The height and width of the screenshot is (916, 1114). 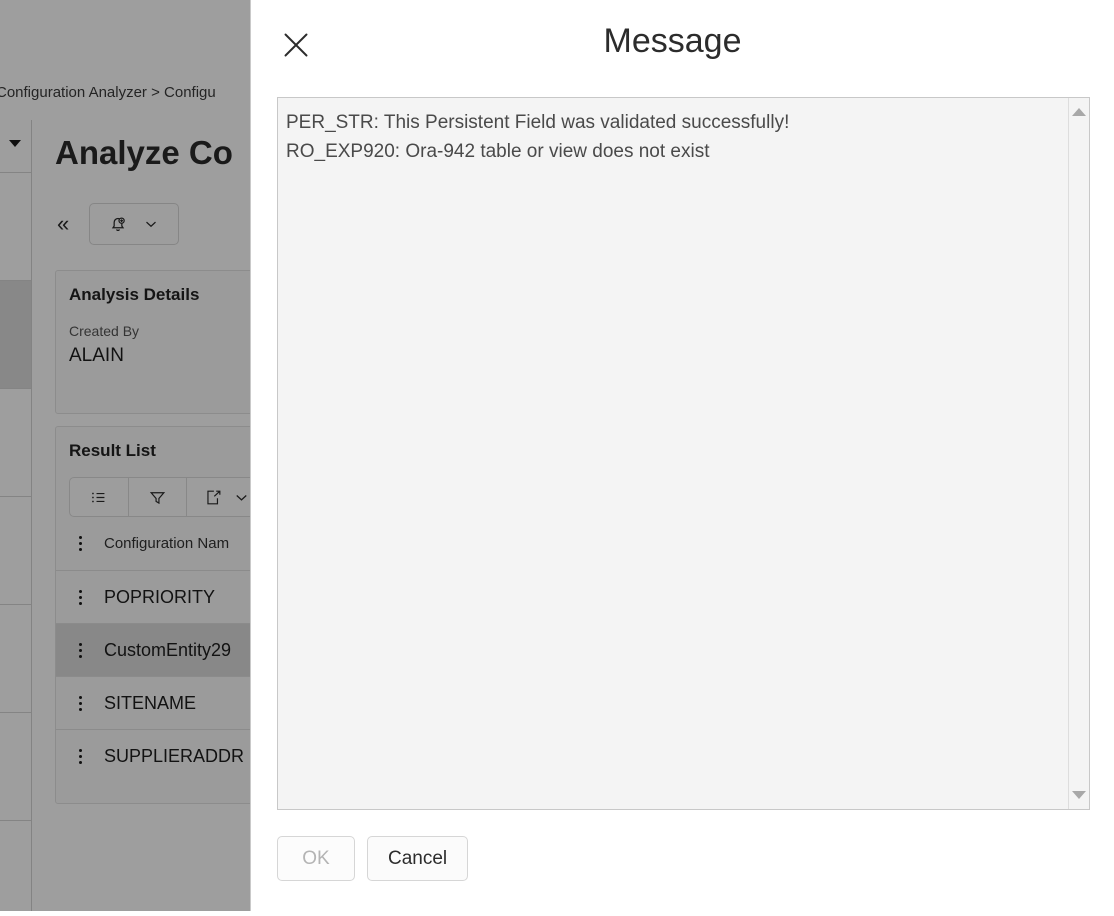 I want to click on filter-icon, so click(x=157, y=497).